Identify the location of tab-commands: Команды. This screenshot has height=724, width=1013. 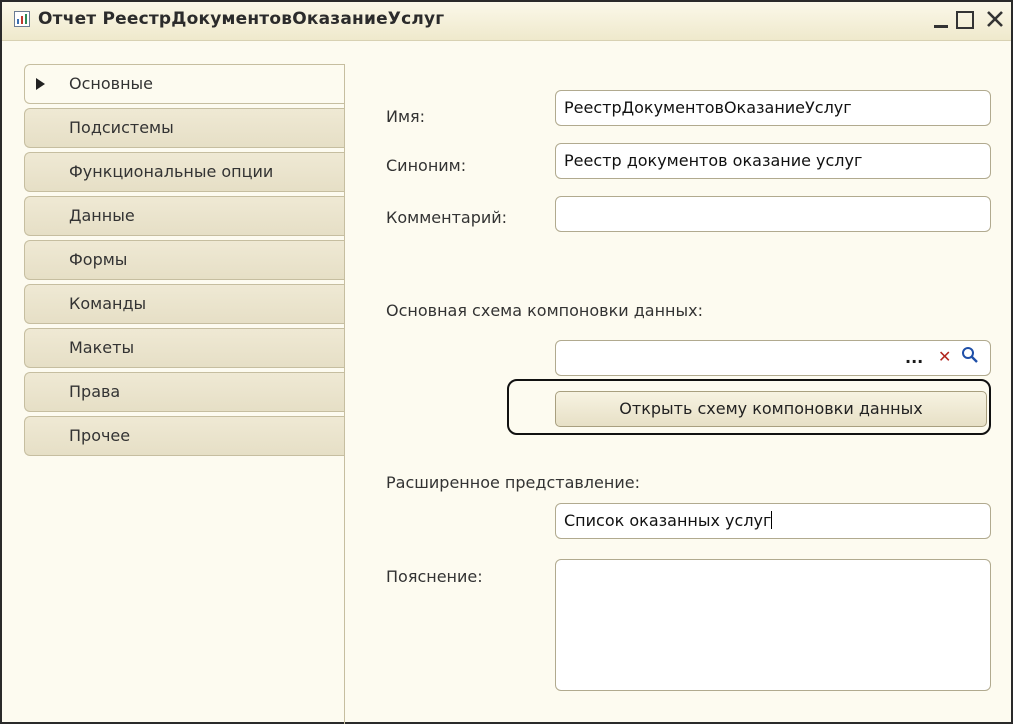
(184, 304).